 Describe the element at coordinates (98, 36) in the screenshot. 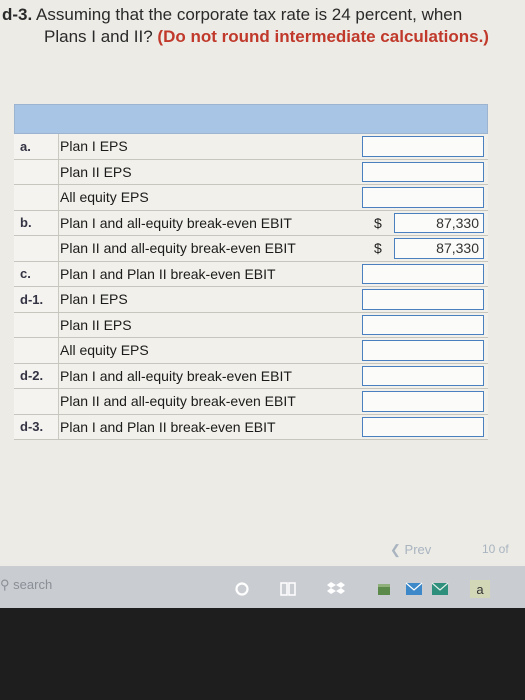

I see `question-line-2-text: Plans I and II?` at that location.